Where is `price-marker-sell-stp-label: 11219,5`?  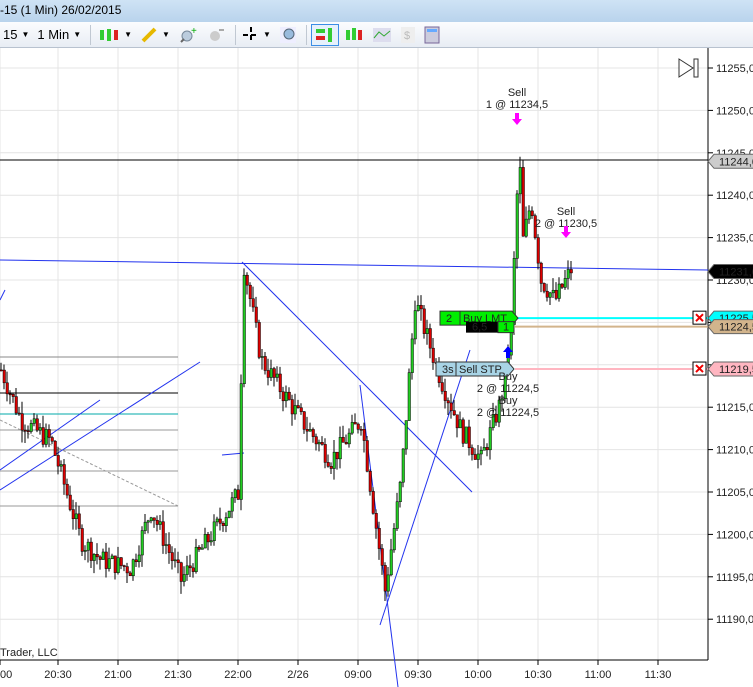
price-marker-sell-stp-label: 11219,5 is located at coordinates (736, 370).